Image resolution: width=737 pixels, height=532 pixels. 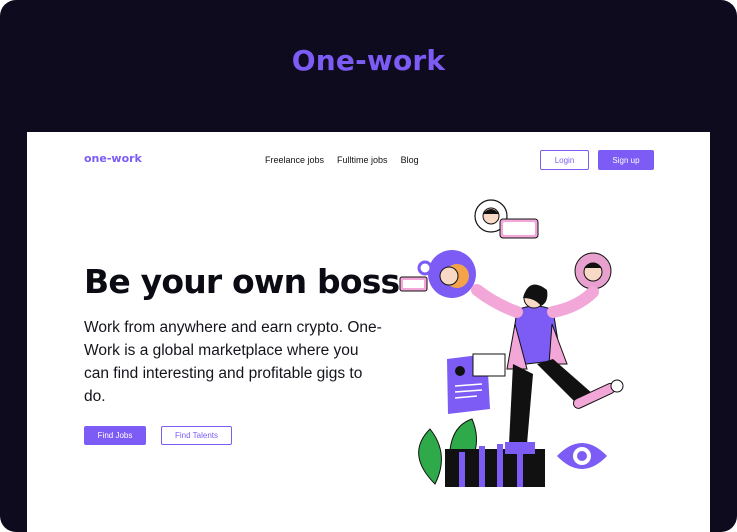 I want to click on main-nav: Freelance jobs Fulltime jobs Blog, so click(x=342, y=160).